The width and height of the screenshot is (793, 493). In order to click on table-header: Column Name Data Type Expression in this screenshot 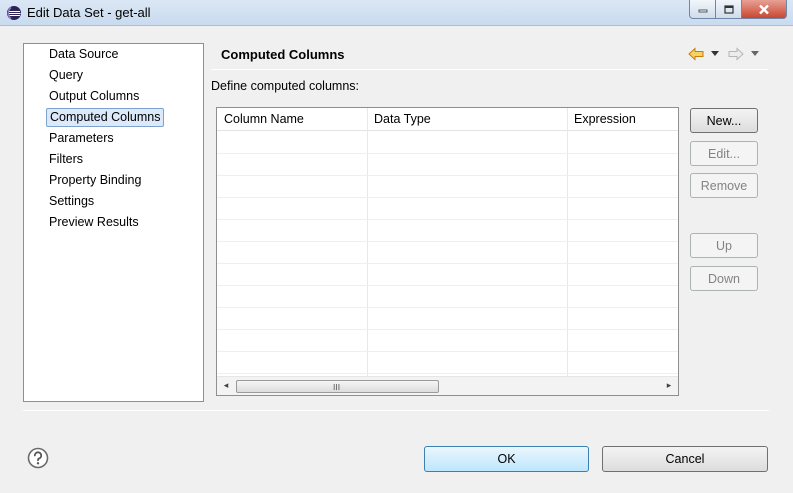, I will do `click(447, 119)`.